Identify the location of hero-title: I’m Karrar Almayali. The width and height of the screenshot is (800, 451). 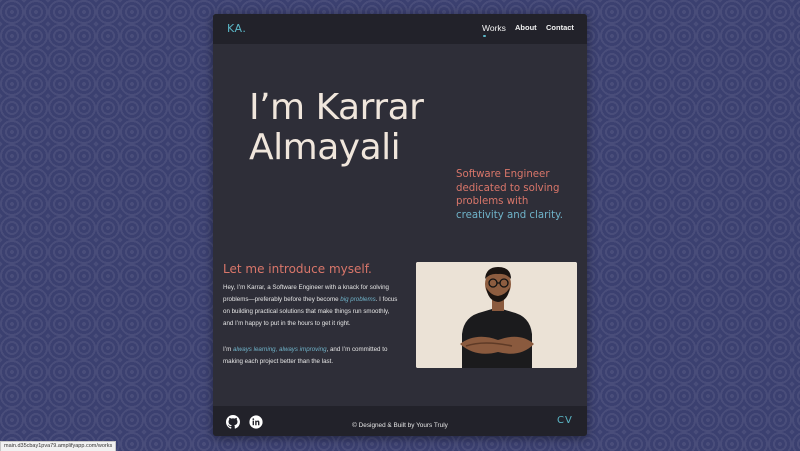
(336, 127).